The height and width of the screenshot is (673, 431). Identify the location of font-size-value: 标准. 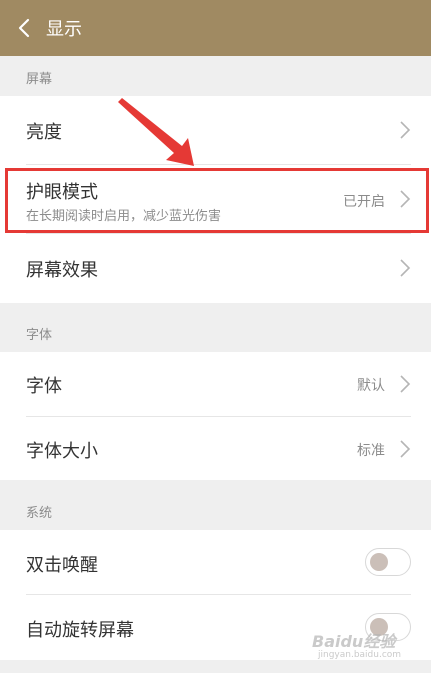
(371, 451).